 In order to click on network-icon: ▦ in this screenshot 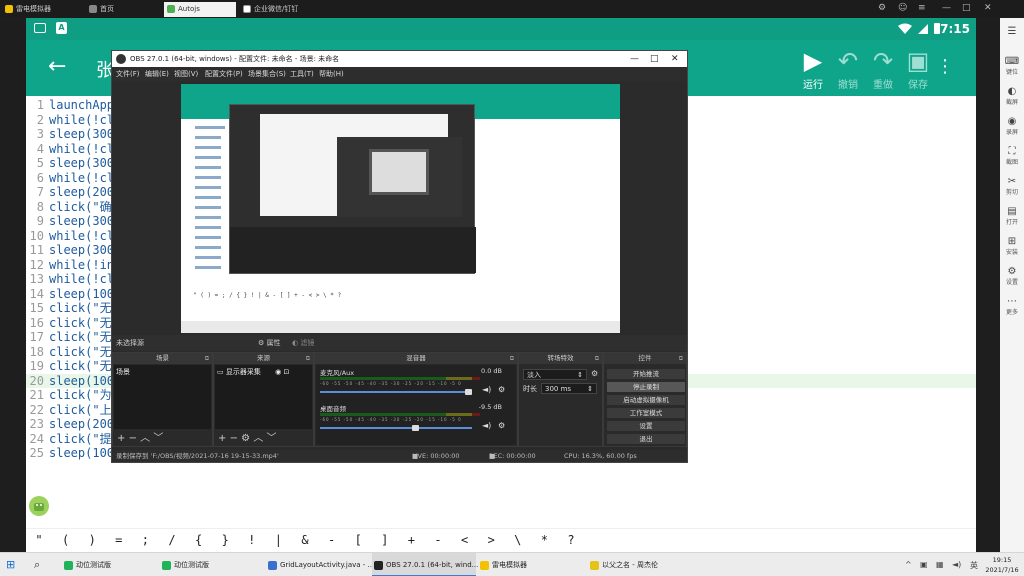, I will do `click(940, 564)`.